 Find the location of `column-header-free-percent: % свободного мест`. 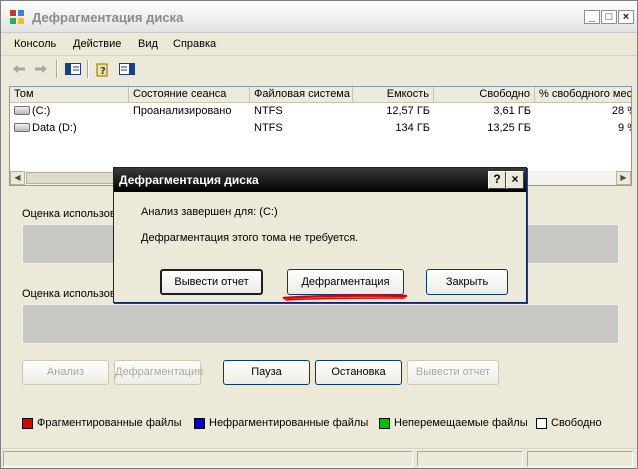

column-header-free-percent: % свободного мест is located at coordinates (583, 95).